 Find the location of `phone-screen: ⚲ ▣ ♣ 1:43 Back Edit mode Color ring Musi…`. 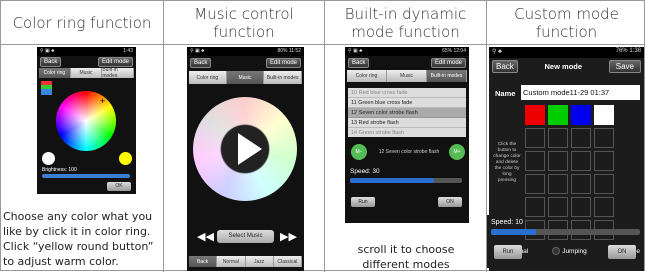

phone-screen: ⚲ ▣ ♣ 1:43 Back Edit mode Color ring Musi… is located at coordinates (86, 120).